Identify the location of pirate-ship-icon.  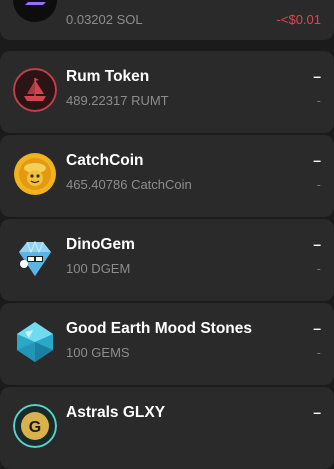
(35, 90).